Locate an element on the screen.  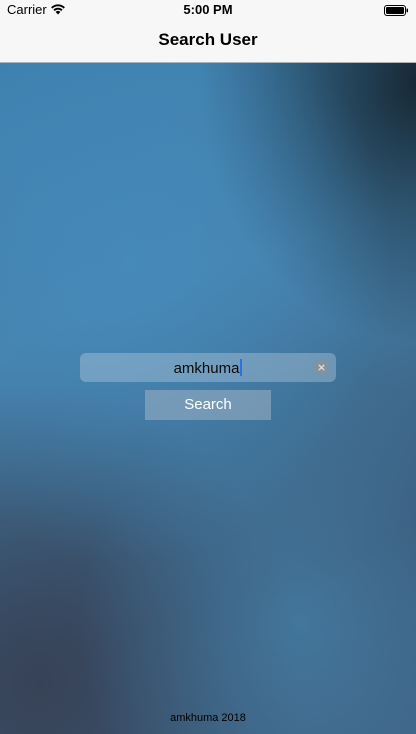
search-input-value: amkhuma is located at coordinates (206, 368).